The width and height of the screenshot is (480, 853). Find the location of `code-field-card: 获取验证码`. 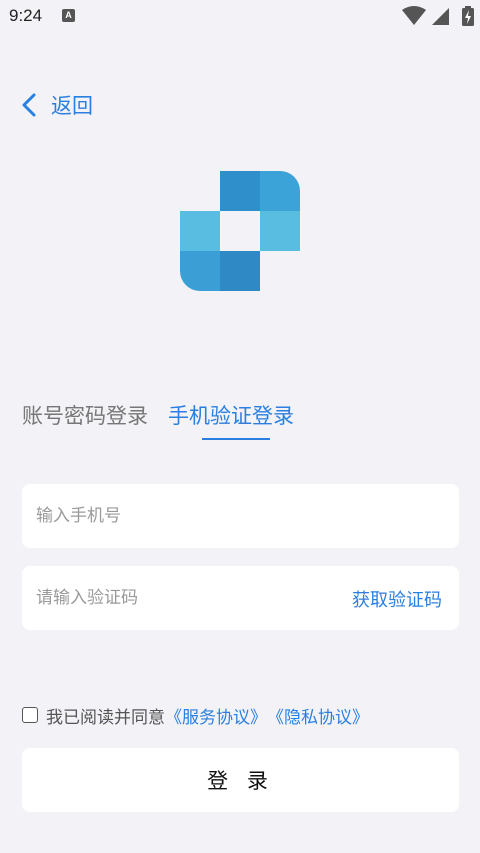

code-field-card: 获取验证码 is located at coordinates (240, 598).